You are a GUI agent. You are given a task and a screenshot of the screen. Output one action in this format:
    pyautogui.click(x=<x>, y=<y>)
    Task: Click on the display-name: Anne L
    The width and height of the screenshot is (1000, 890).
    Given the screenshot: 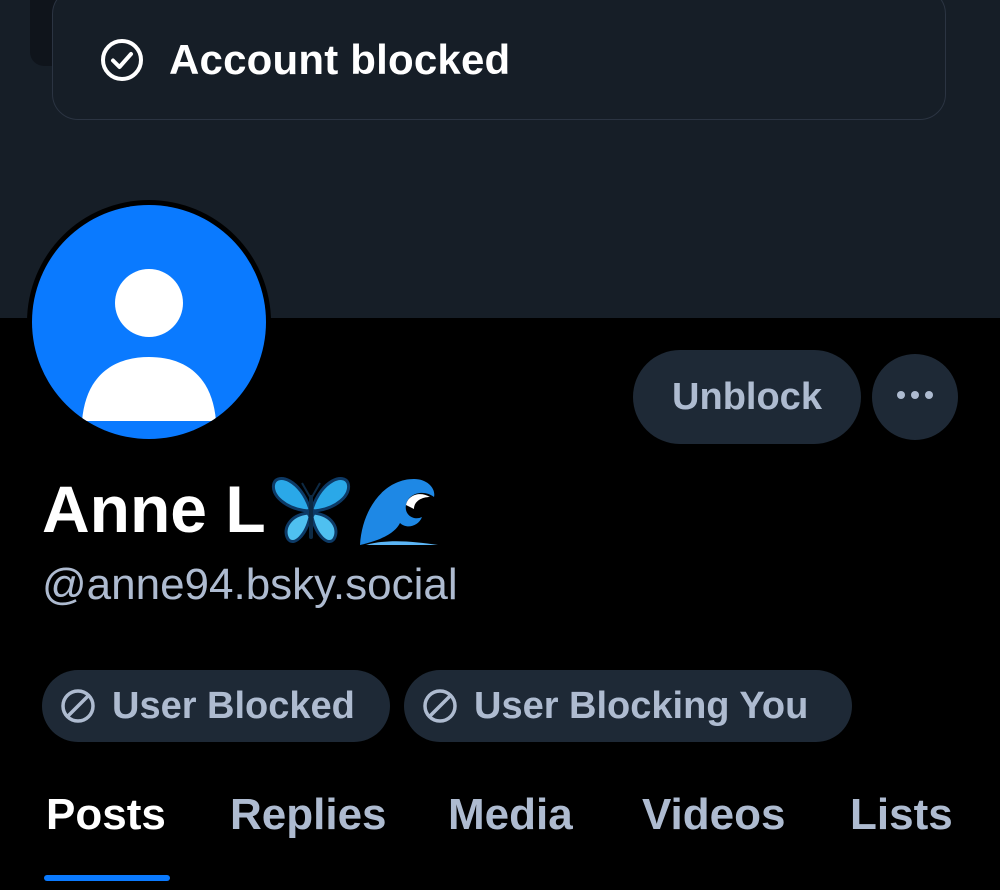 What is the action you would take?
    pyautogui.click(x=241, y=509)
    